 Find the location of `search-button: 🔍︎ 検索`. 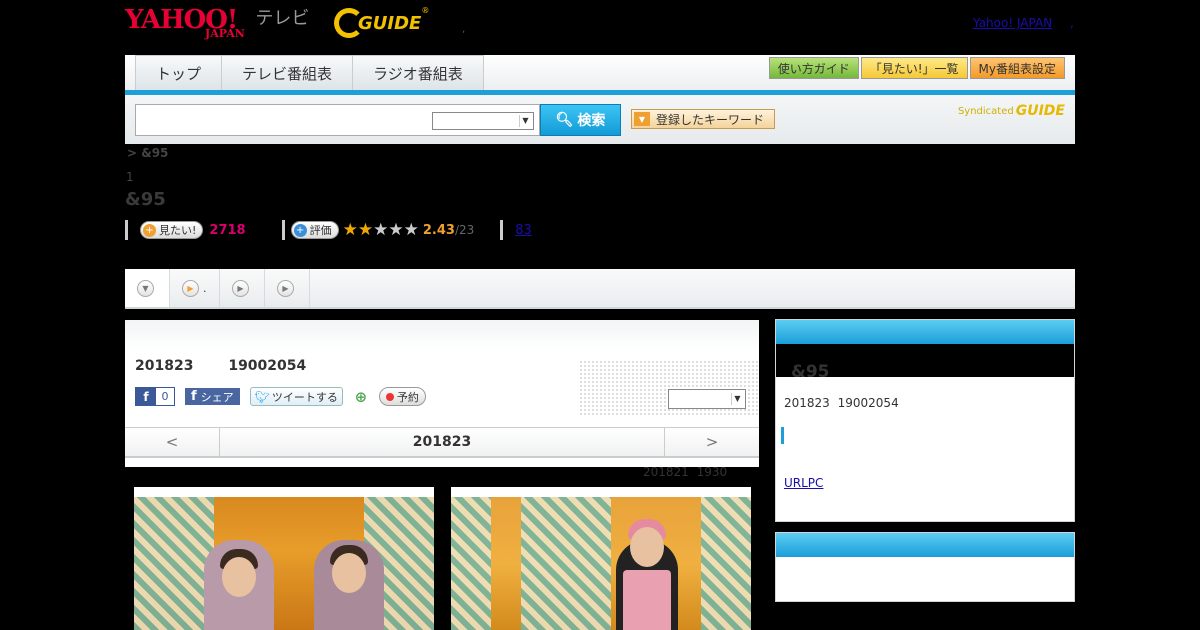

search-button: 🔍︎ 検索 is located at coordinates (580, 120).